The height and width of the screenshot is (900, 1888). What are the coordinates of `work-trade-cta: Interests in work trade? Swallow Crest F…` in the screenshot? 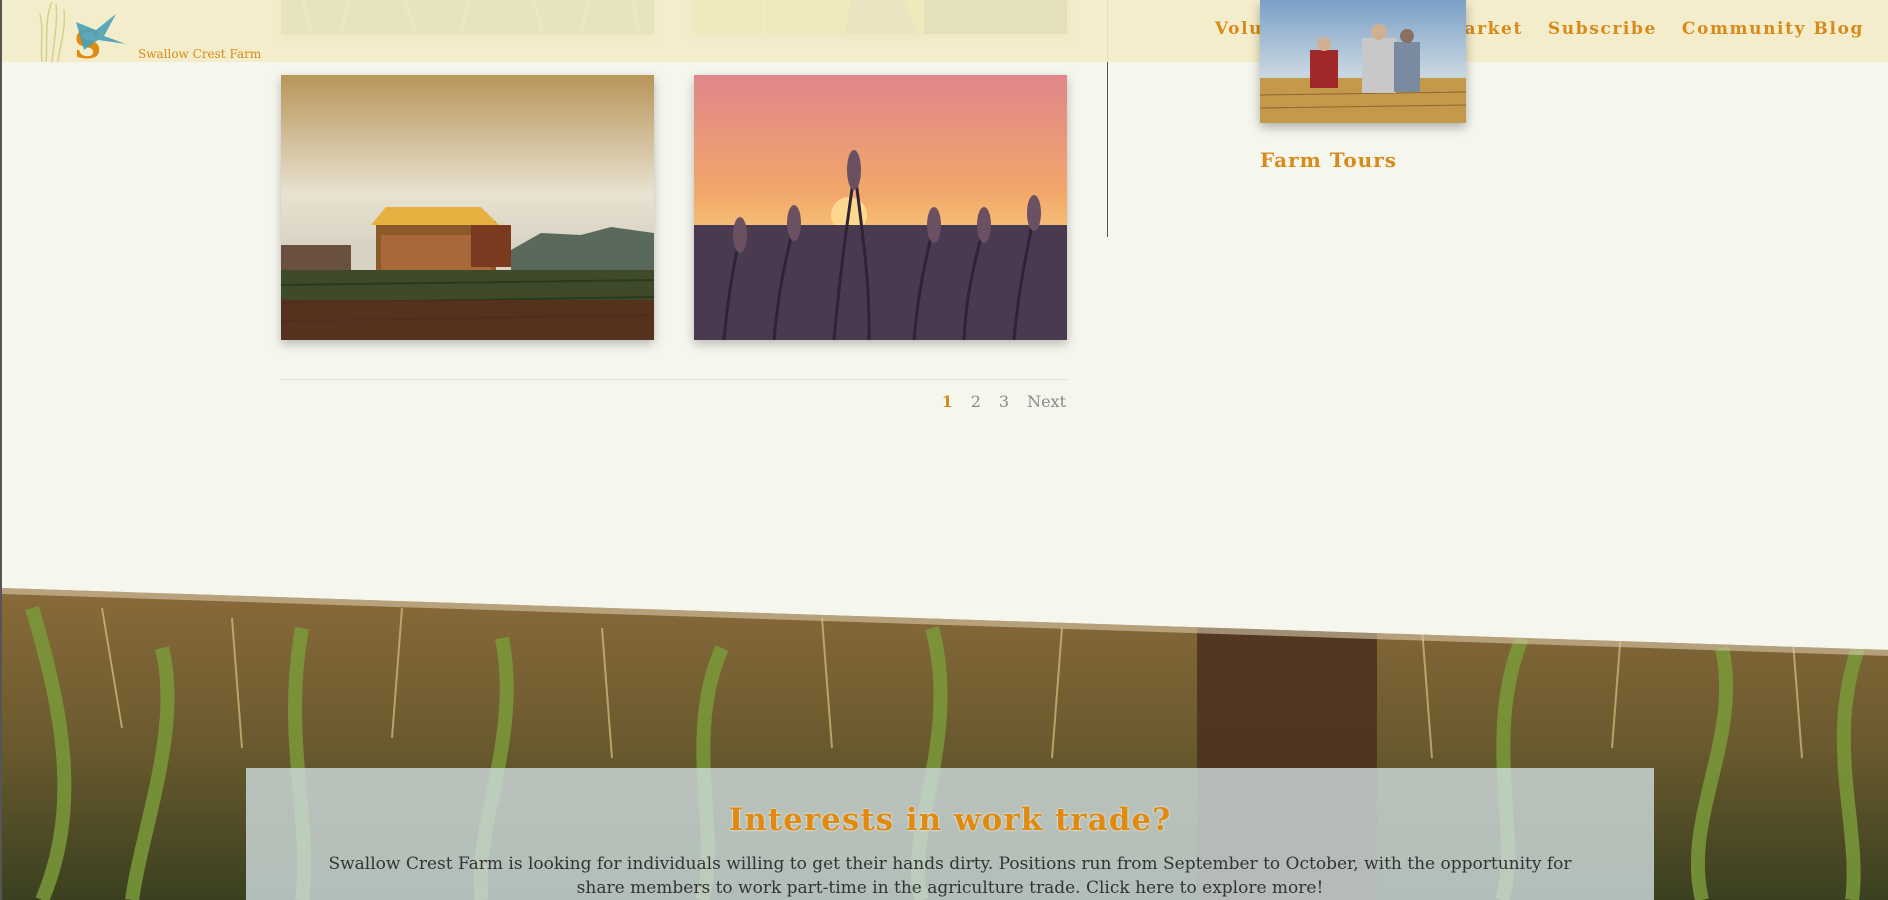 It's located at (950, 834).